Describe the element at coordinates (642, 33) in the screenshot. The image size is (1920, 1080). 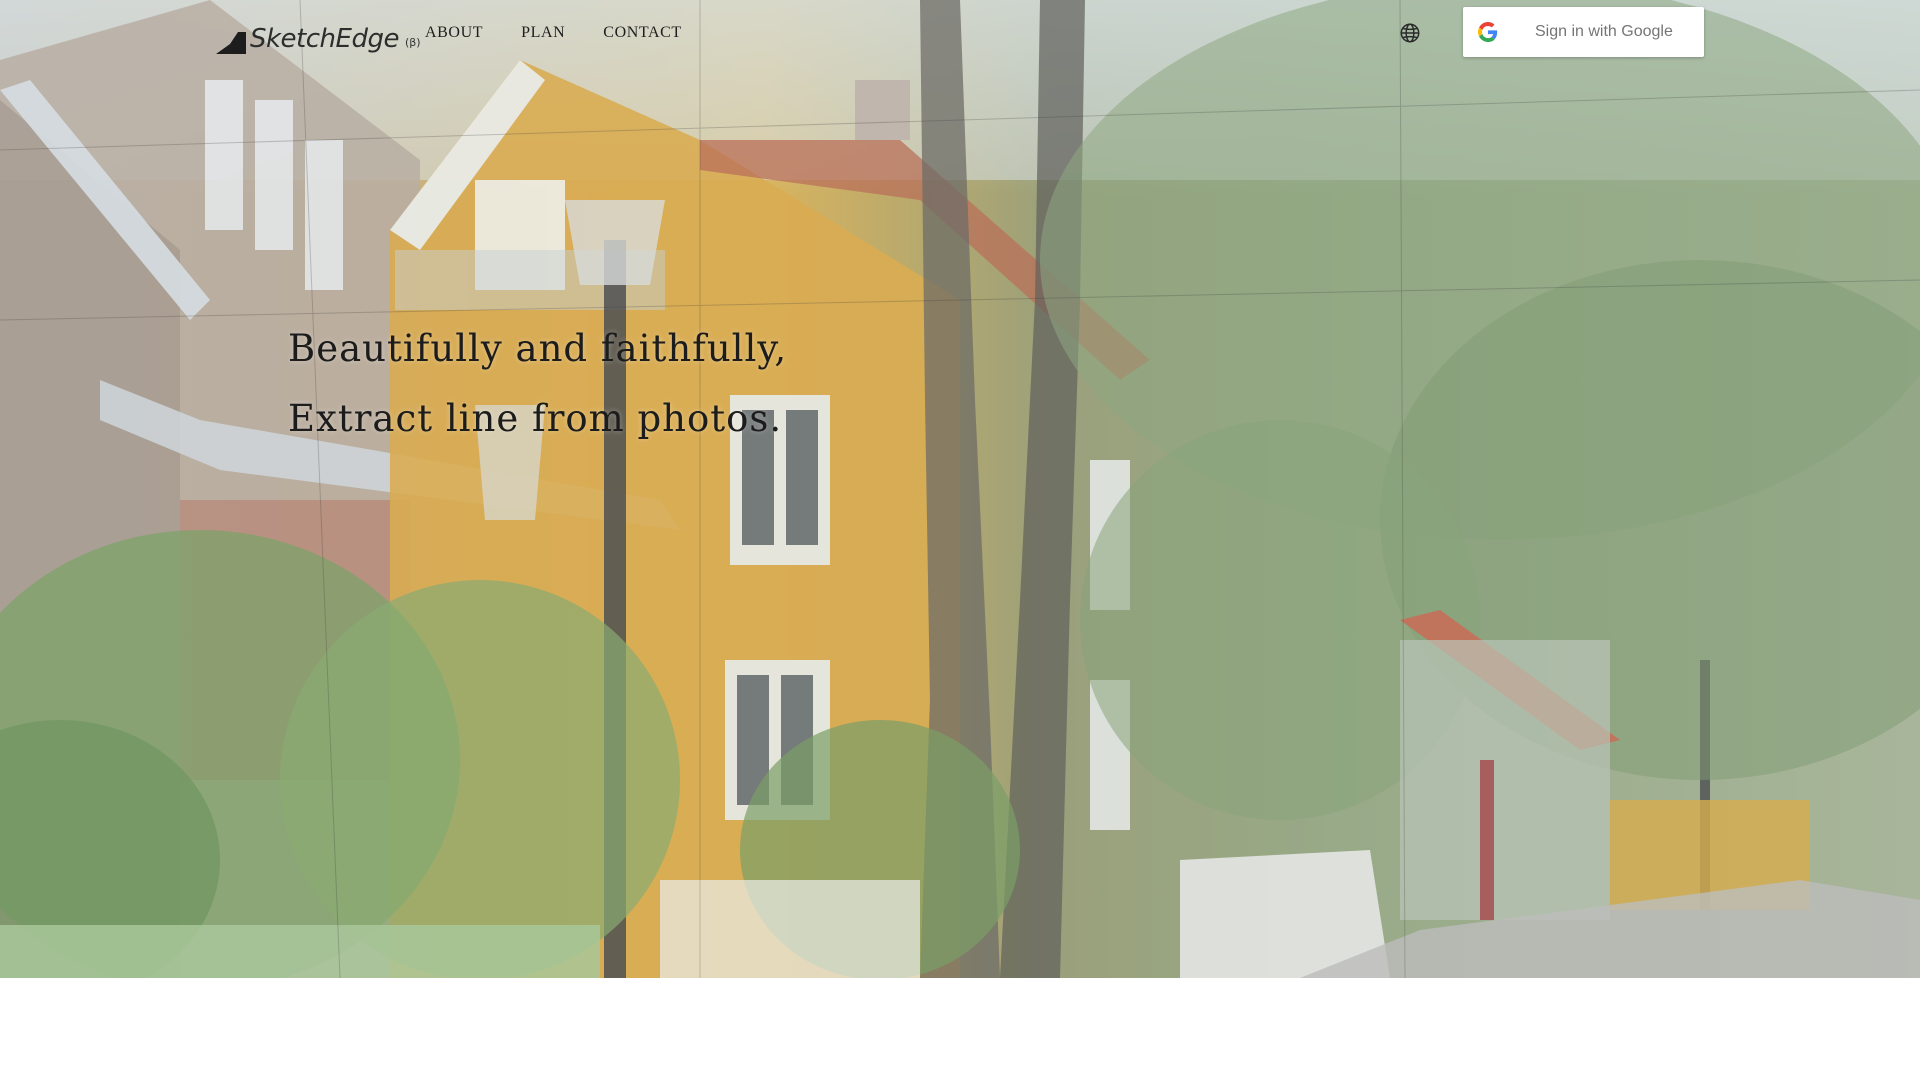
I see `nav-contact: CONTACT` at that location.